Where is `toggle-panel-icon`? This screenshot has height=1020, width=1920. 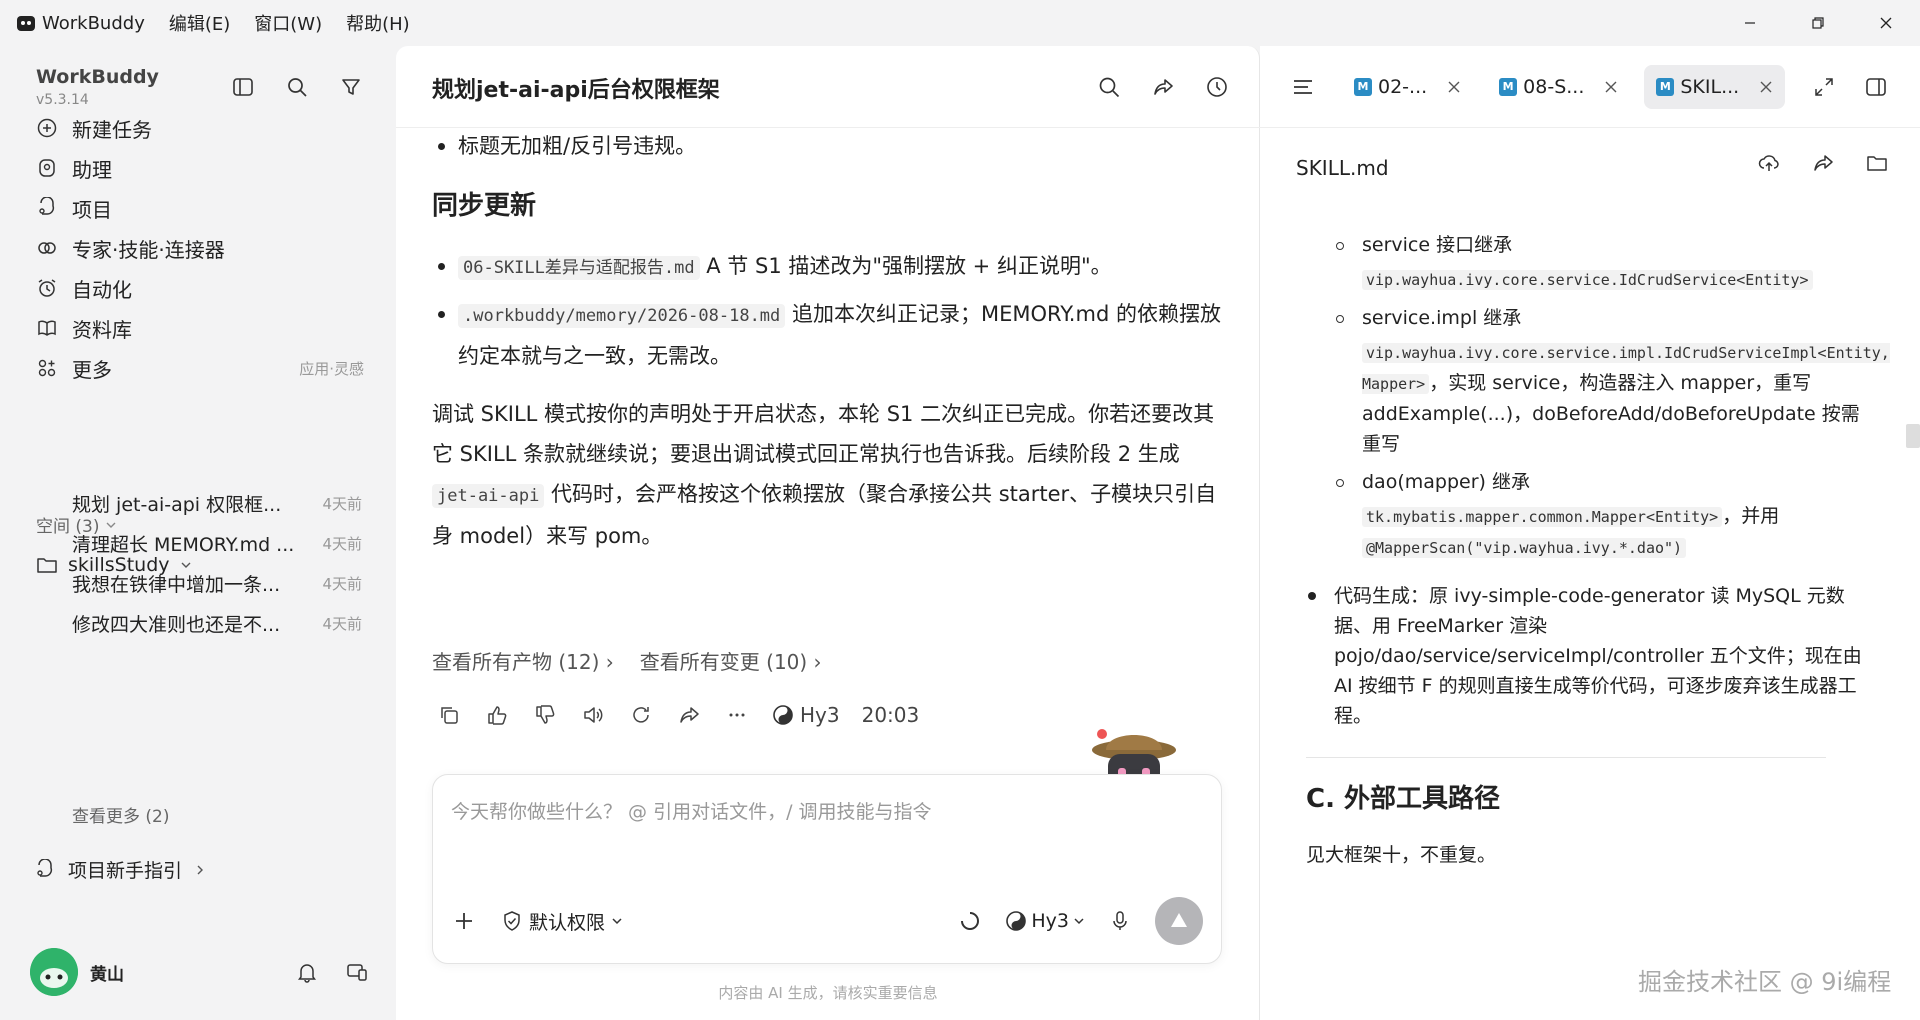 toggle-panel-icon is located at coordinates (1876, 87).